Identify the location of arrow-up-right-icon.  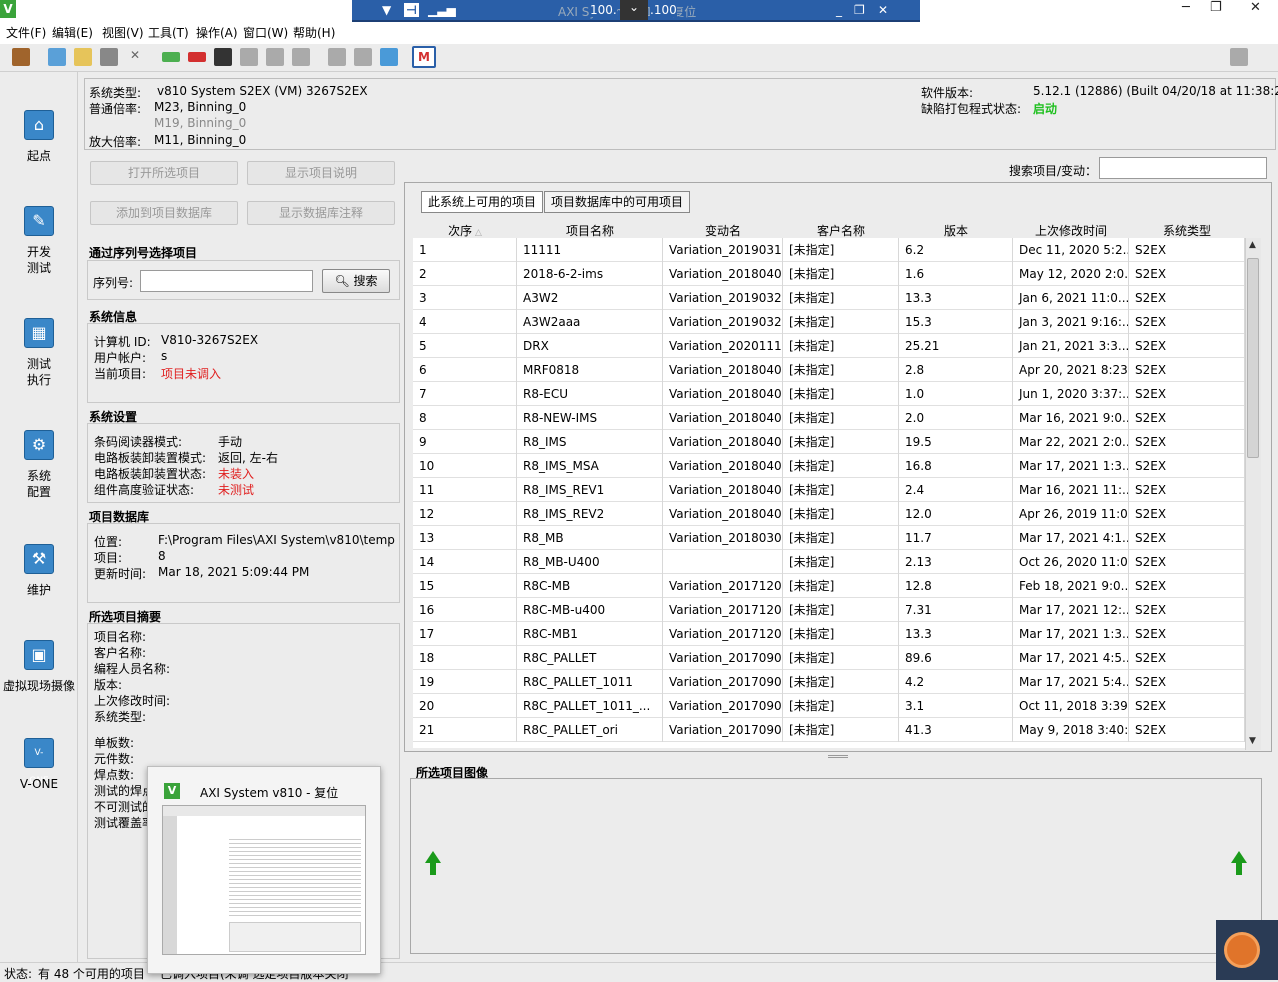
(1239, 857).